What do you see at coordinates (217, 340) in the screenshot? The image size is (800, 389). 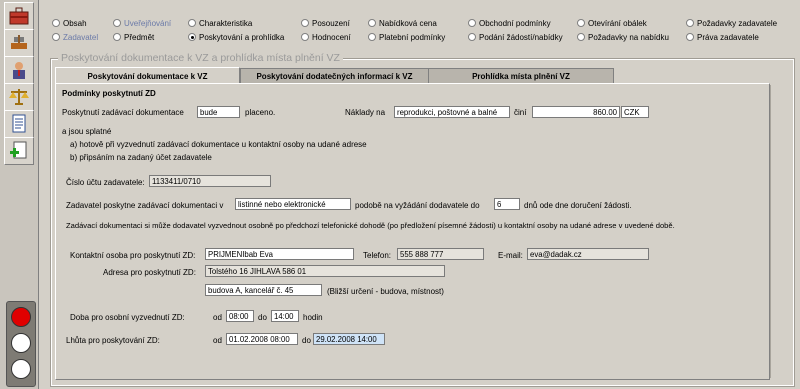 I see `deadline-from-label: od` at bounding box center [217, 340].